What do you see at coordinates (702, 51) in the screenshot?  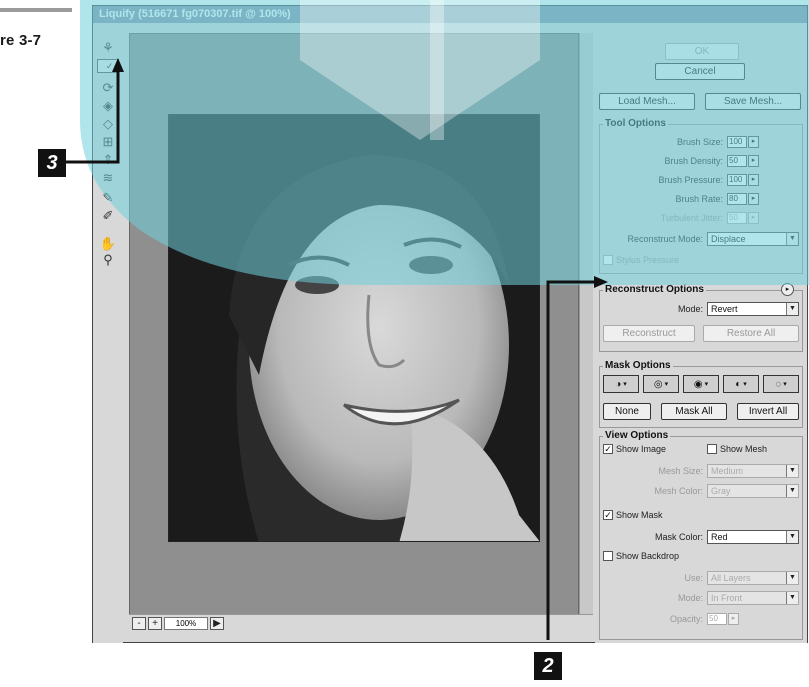 I see `ok-button: OK` at bounding box center [702, 51].